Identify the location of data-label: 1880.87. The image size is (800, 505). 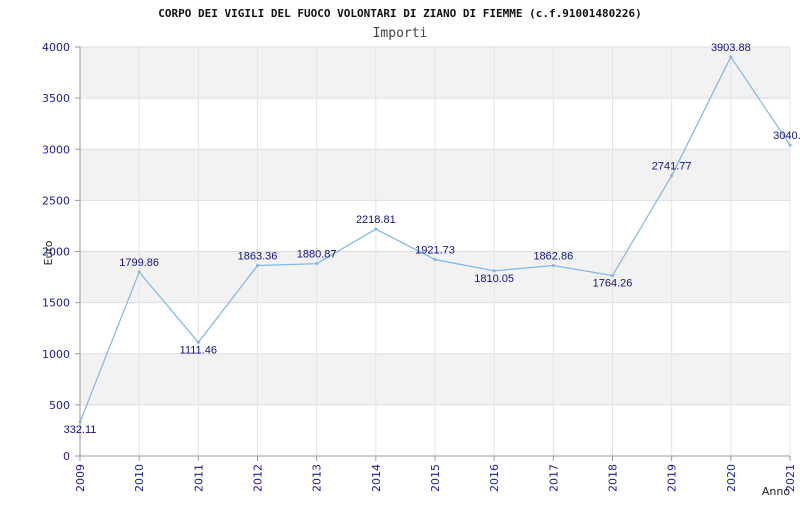
(317, 255).